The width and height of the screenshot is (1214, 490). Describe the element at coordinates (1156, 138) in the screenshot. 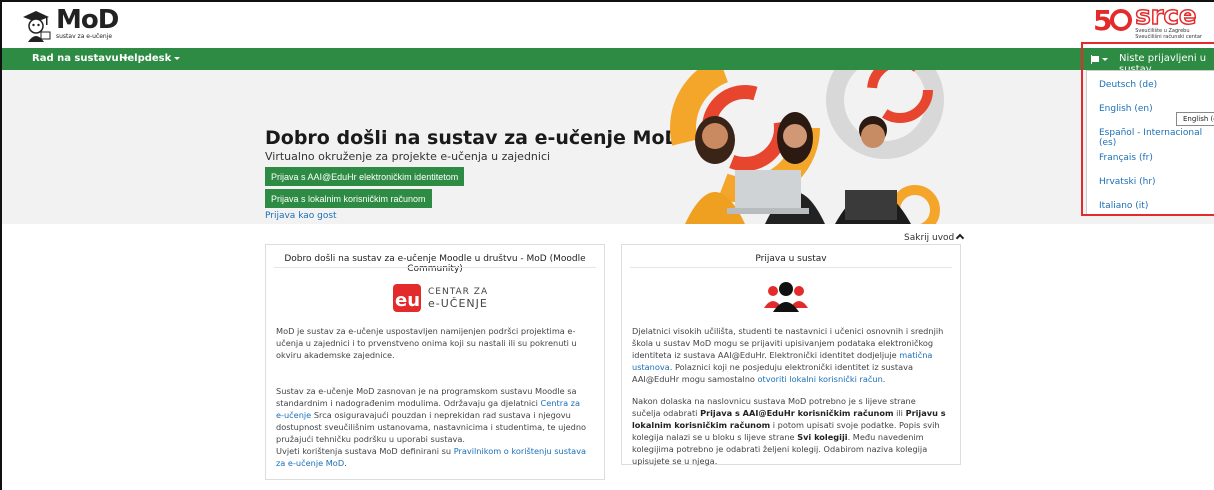

I see `lang-item-es: Español - Internacional (es)` at that location.